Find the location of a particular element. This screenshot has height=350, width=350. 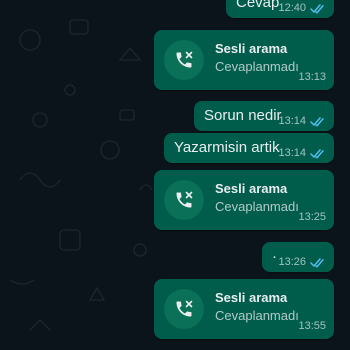

message-meta: 13:26 is located at coordinates (302, 262).